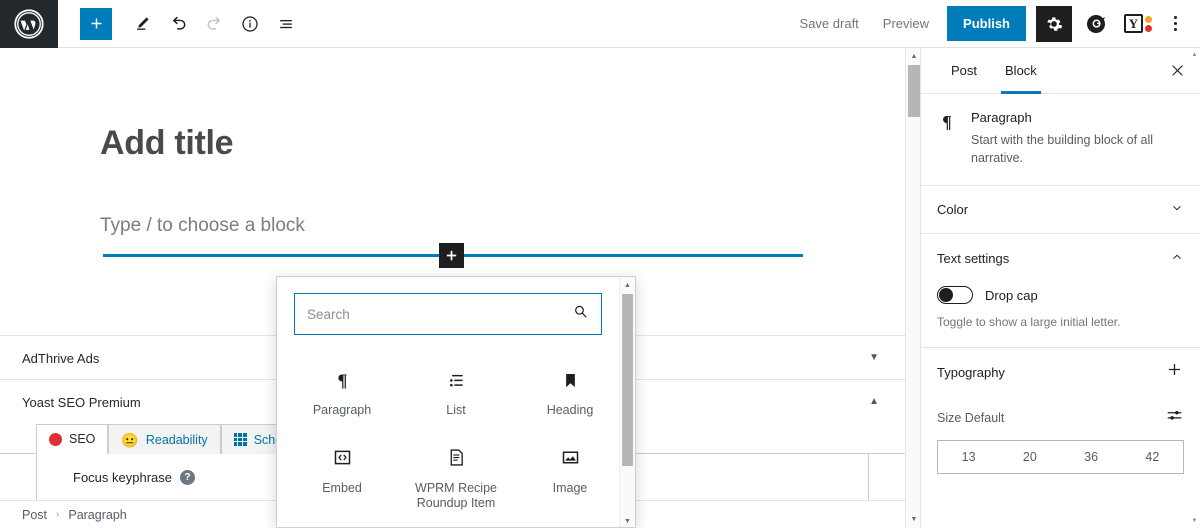 The width and height of the screenshot is (1200, 528). What do you see at coordinates (187, 477) in the screenshot?
I see `question-mark-icon: ?` at bounding box center [187, 477].